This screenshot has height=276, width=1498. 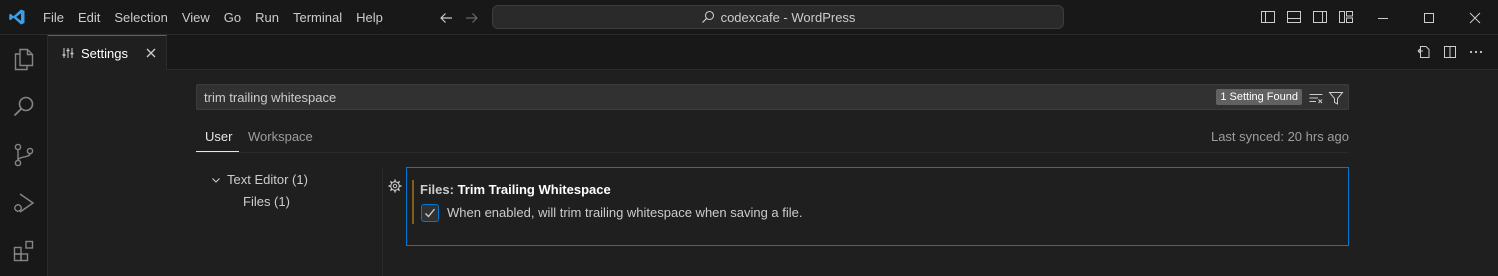 What do you see at coordinates (1336, 98) in the screenshot?
I see `filter-icon` at bounding box center [1336, 98].